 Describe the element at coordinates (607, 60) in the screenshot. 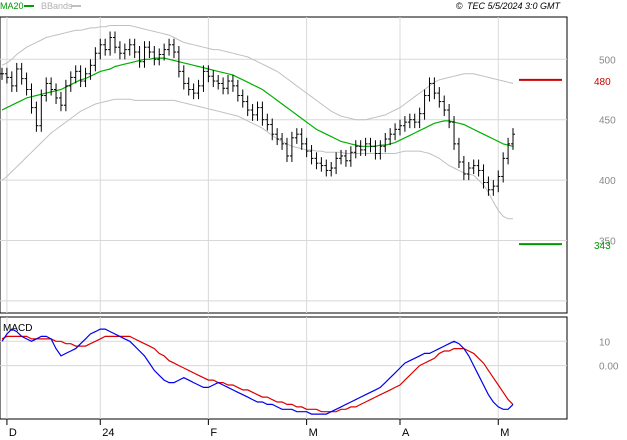

I see `price-tick-label: 500` at that location.